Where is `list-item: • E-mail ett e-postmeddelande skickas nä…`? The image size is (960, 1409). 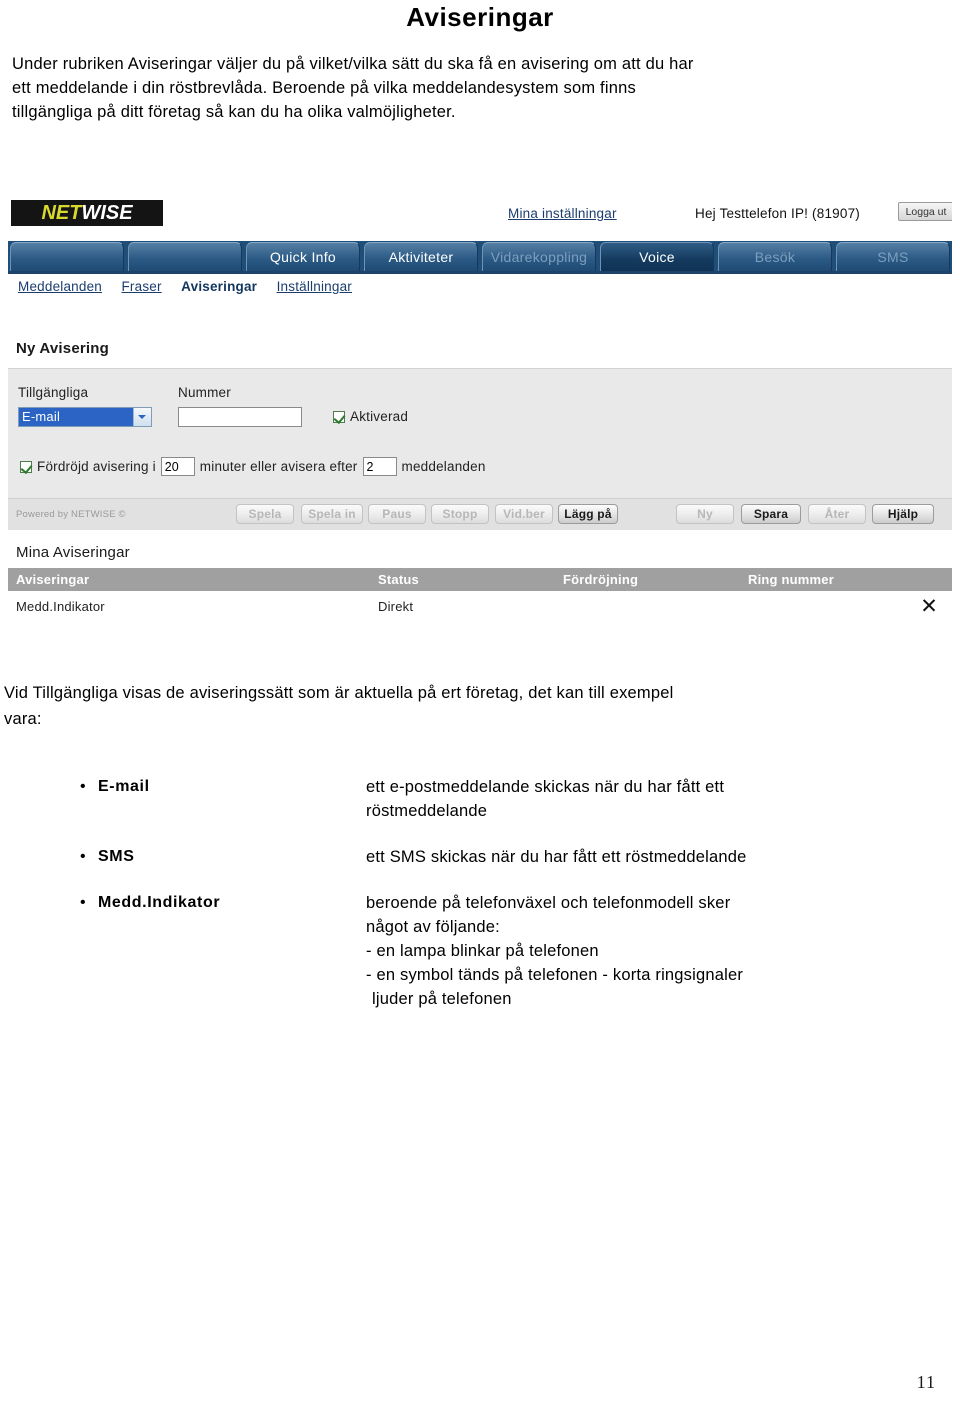 list-item: • E-mail ett e-postmeddelande skickas nä… is located at coordinates (480, 799).